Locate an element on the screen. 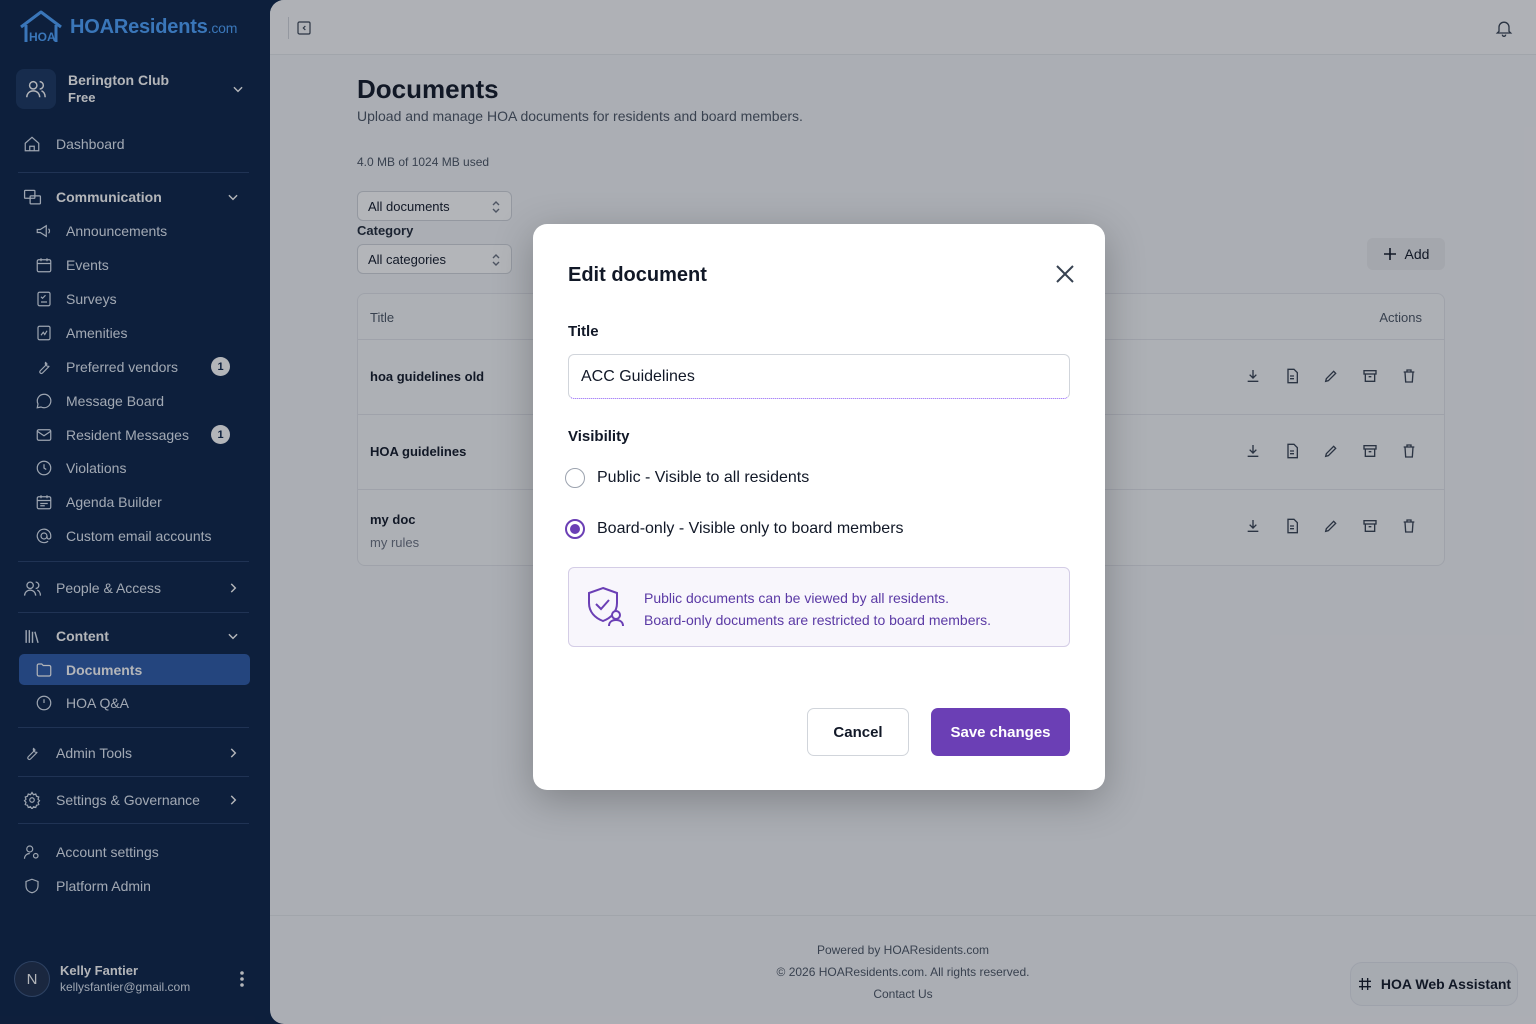  cancel-button: Cancel is located at coordinates (858, 732).